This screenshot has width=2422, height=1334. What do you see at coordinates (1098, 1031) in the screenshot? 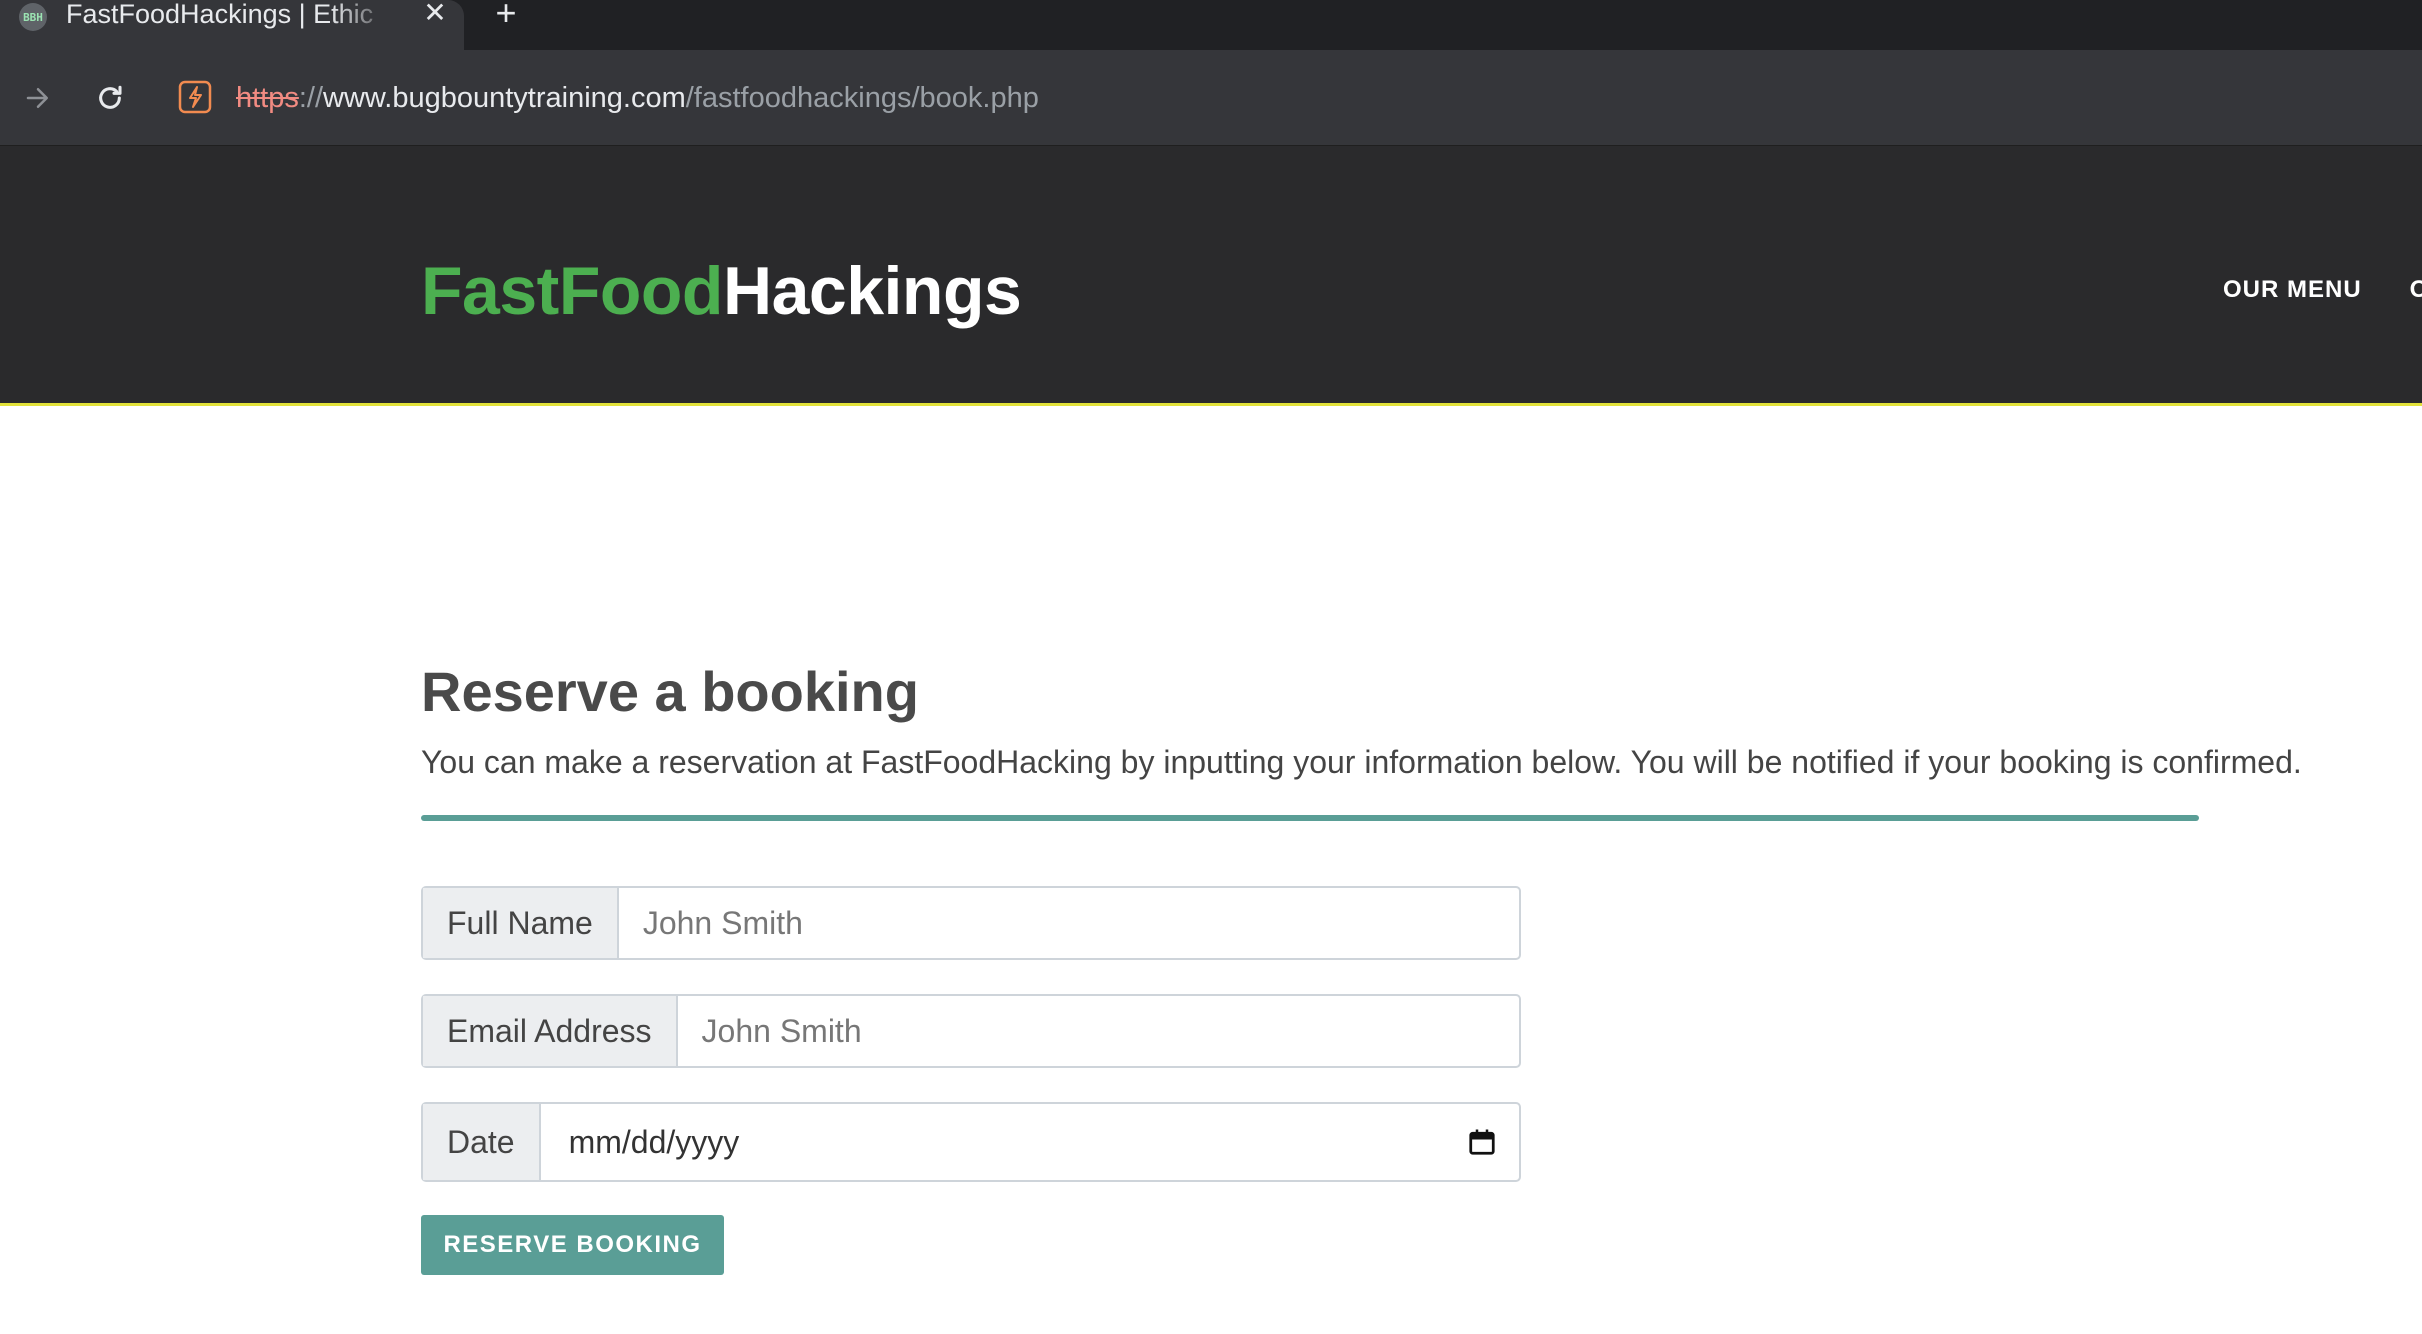
I see `email-input` at bounding box center [1098, 1031].